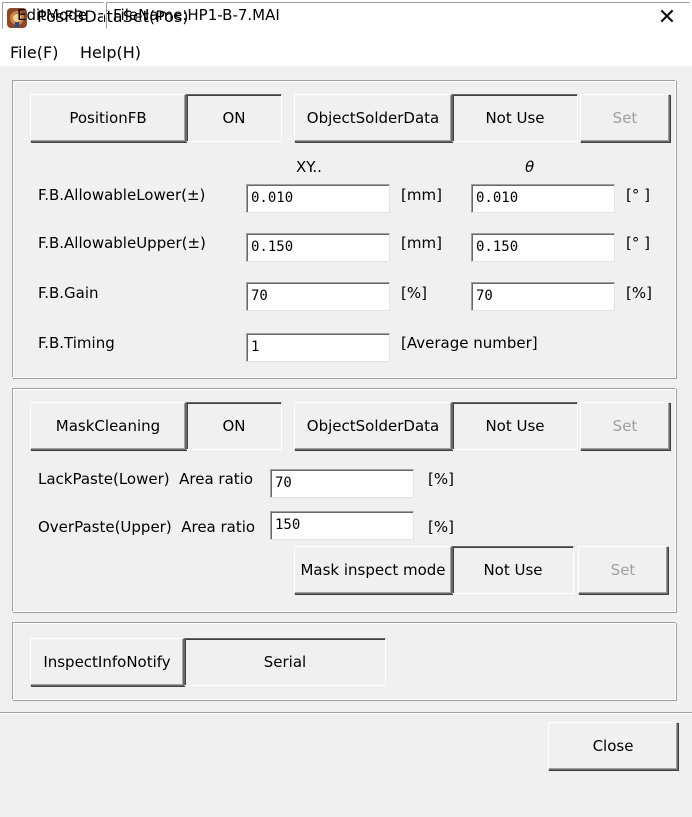 The width and height of the screenshot is (692, 817). I want to click on mask-inspect-mode-value: Not Use, so click(513, 570).